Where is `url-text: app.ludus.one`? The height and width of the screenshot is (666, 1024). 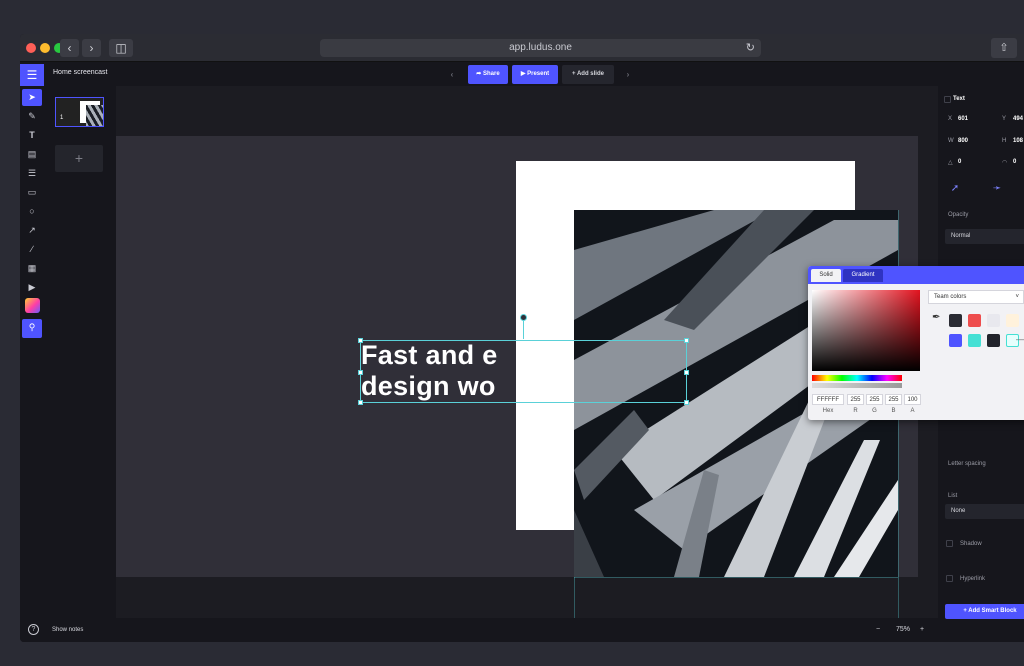 url-text: app.ludus.one is located at coordinates (540, 47).